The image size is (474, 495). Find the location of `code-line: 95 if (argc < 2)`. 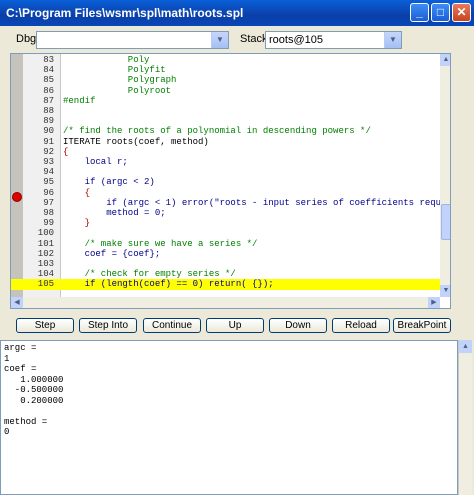

code-line: 95 if (argc < 2) is located at coordinates (225, 182).